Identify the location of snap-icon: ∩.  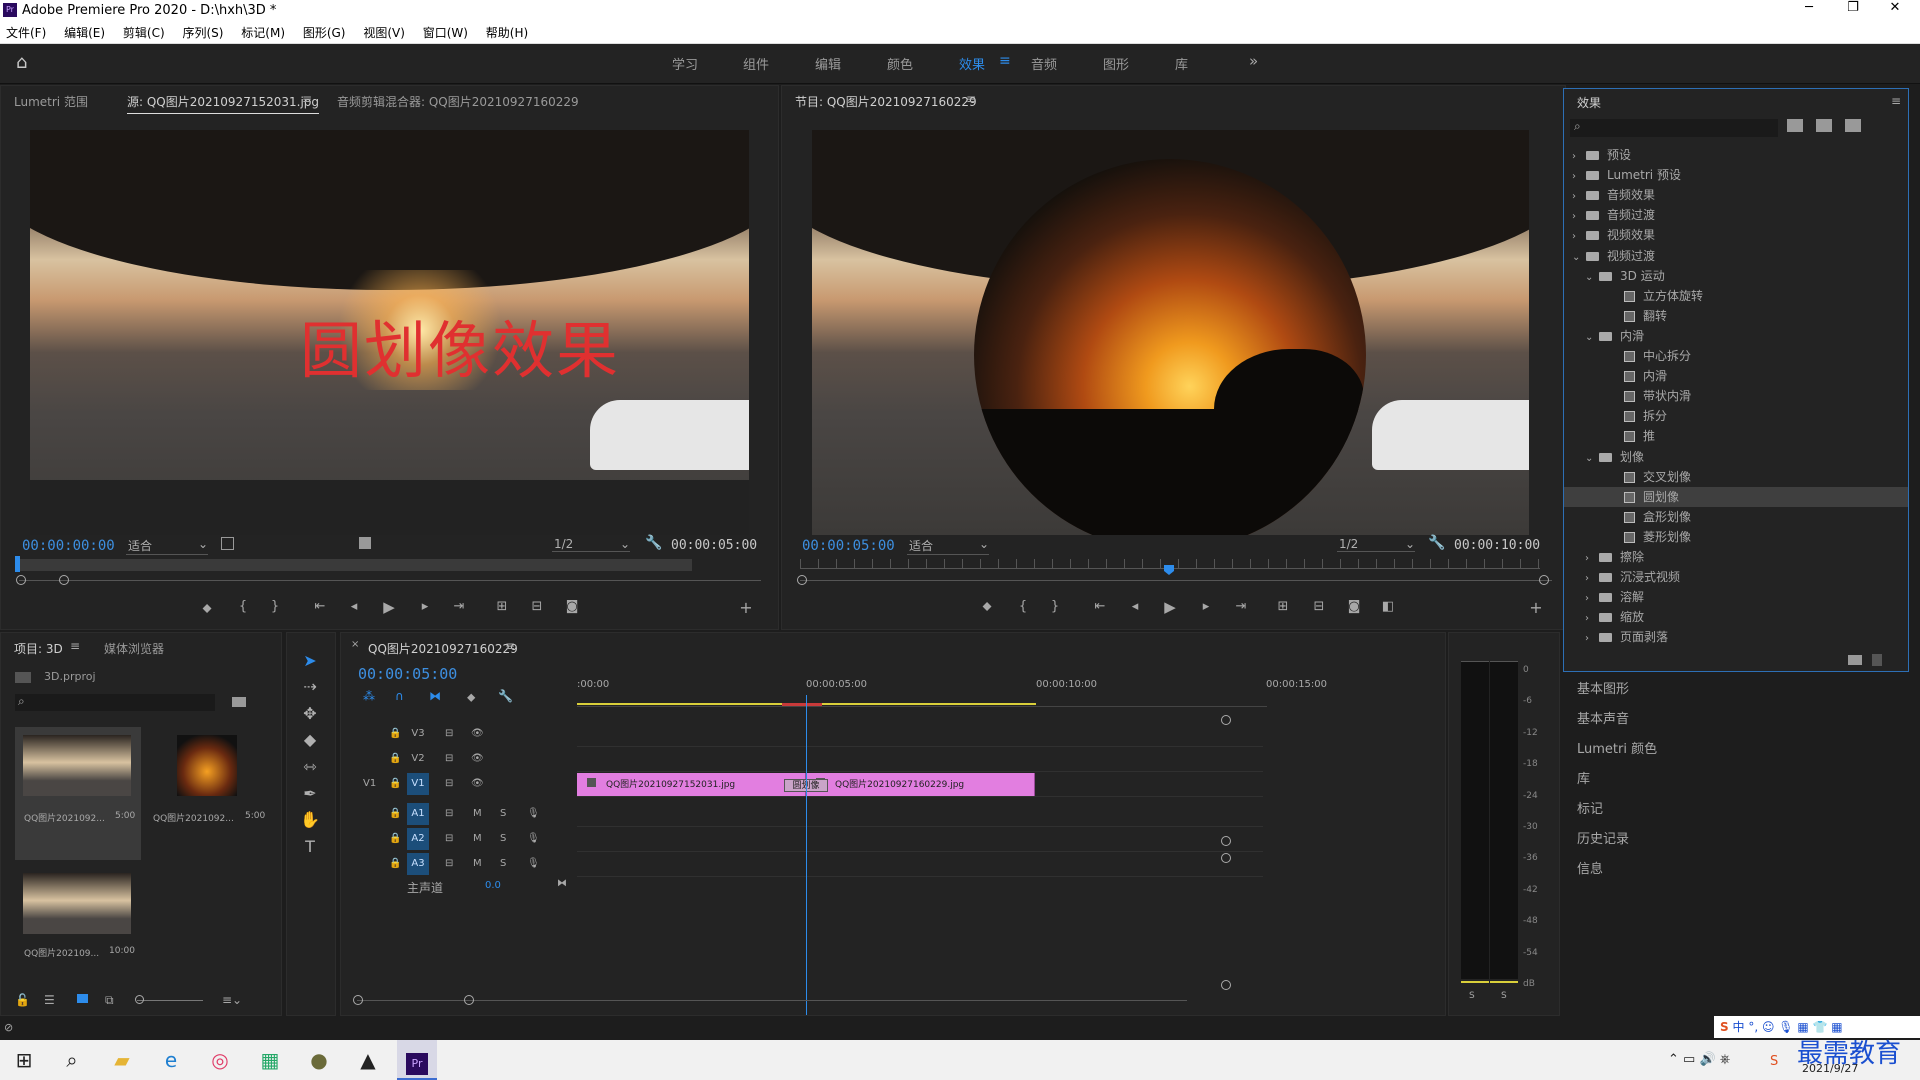
(399, 696).